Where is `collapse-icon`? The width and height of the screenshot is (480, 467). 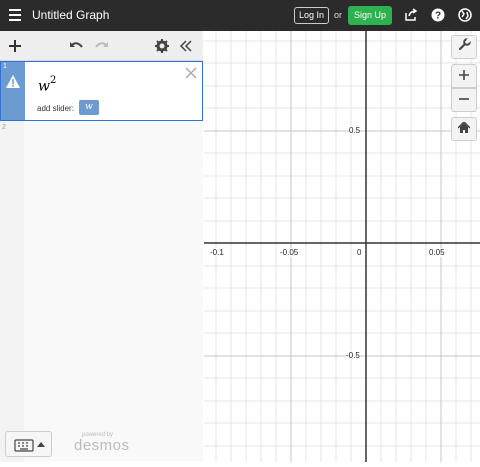
collapse-icon is located at coordinates (186, 46).